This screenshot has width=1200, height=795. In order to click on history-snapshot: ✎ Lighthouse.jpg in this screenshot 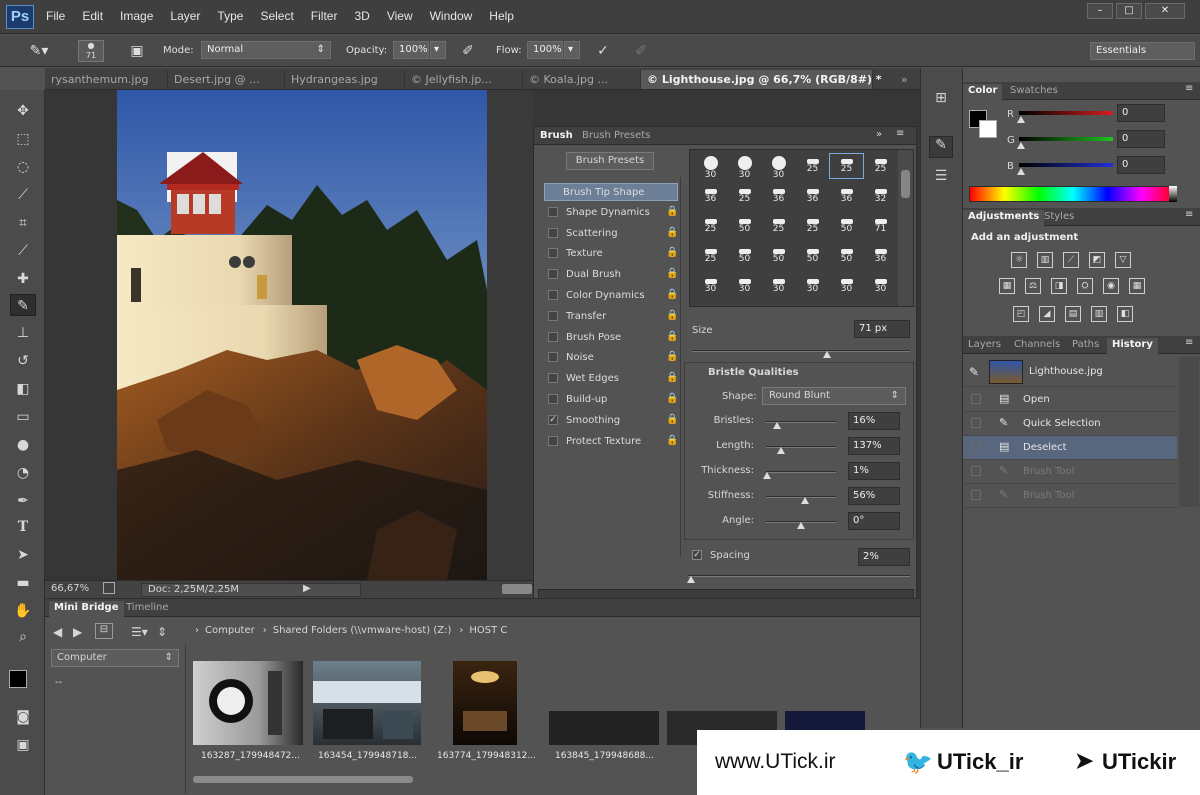, I will do `click(1070, 372)`.